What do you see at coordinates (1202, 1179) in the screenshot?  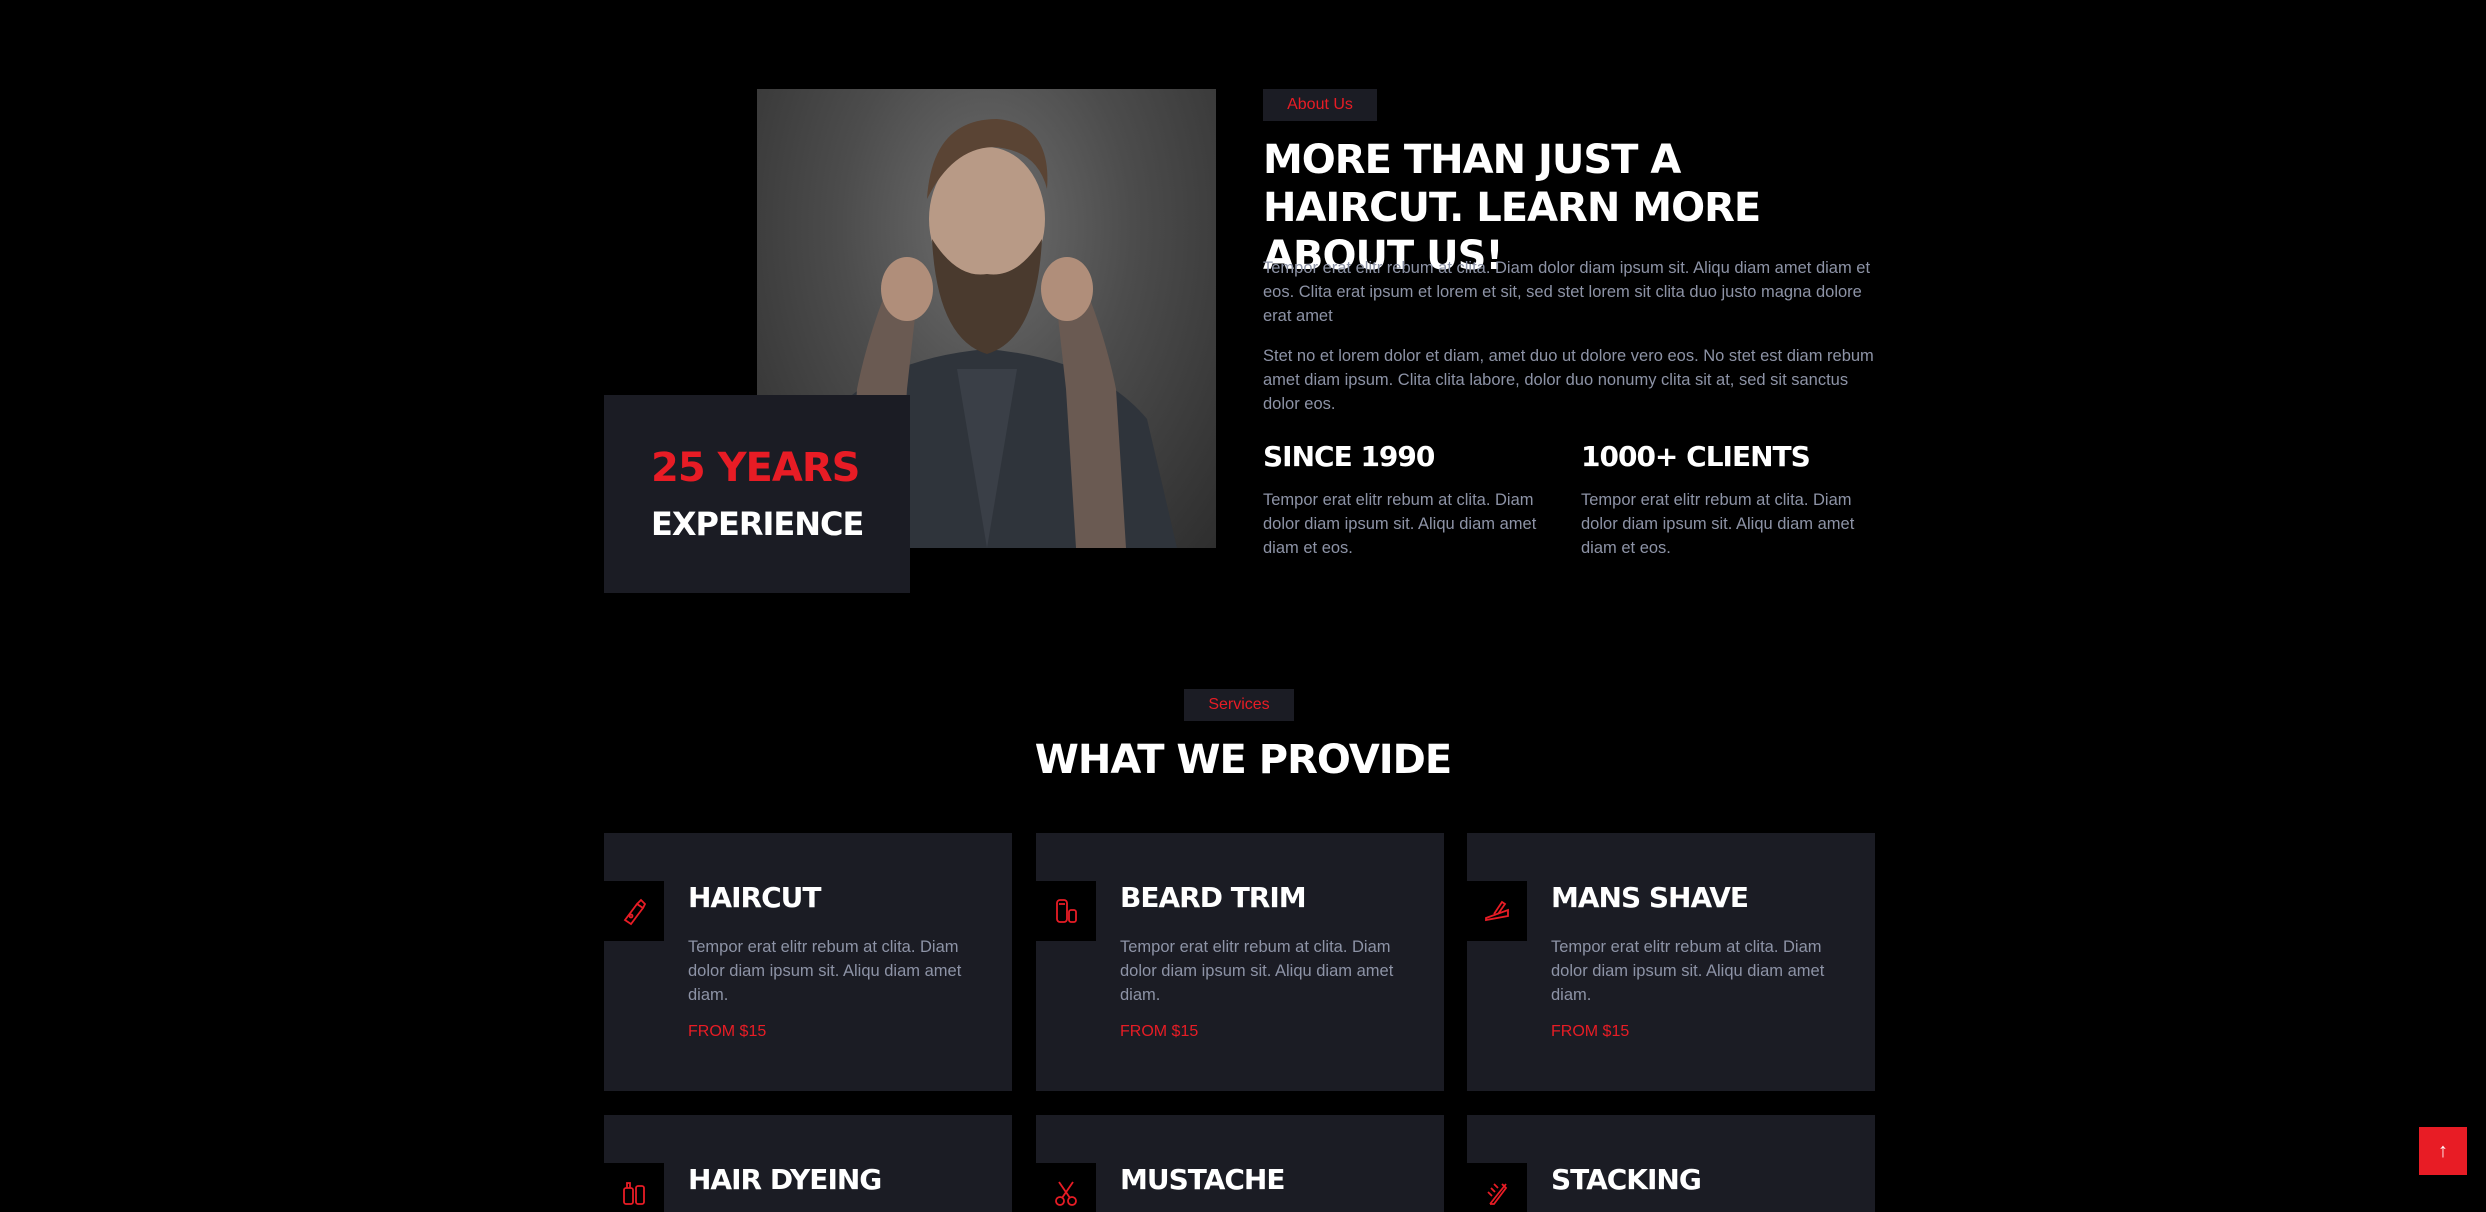 I see `service-title: MUSTACHE` at bounding box center [1202, 1179].